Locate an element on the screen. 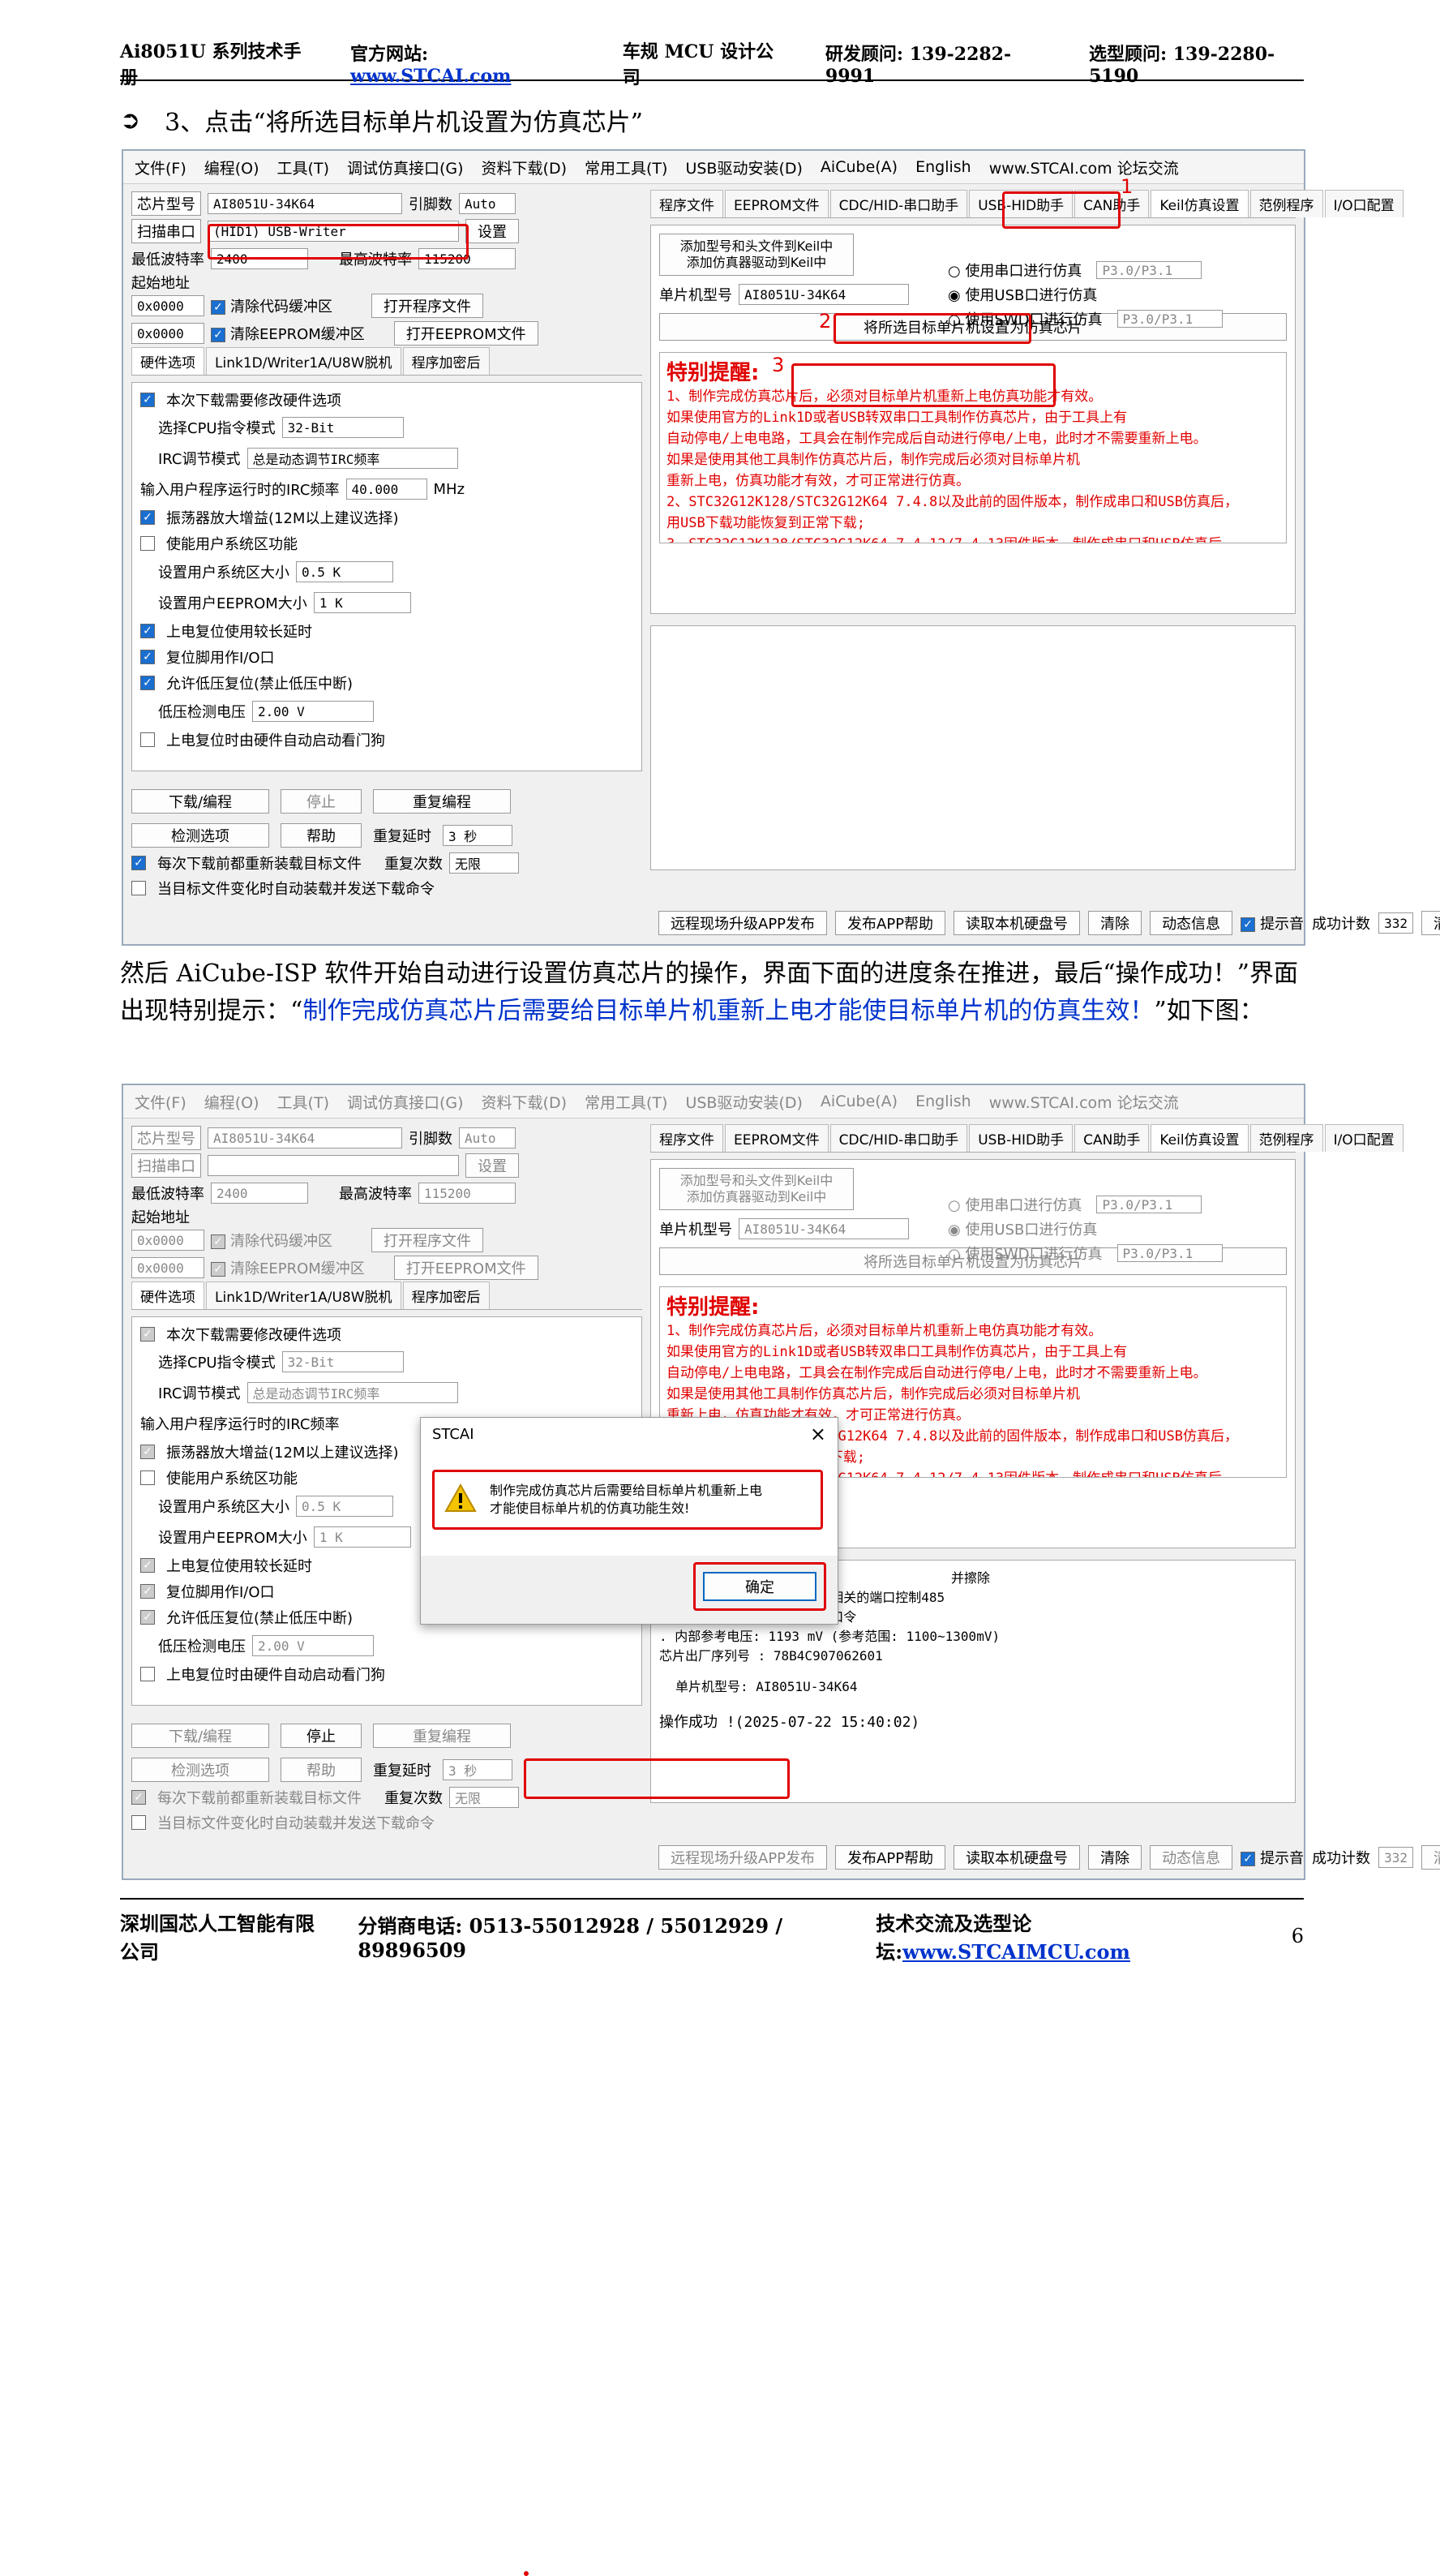  close-icon: × is located at coordinates (818, 1434).